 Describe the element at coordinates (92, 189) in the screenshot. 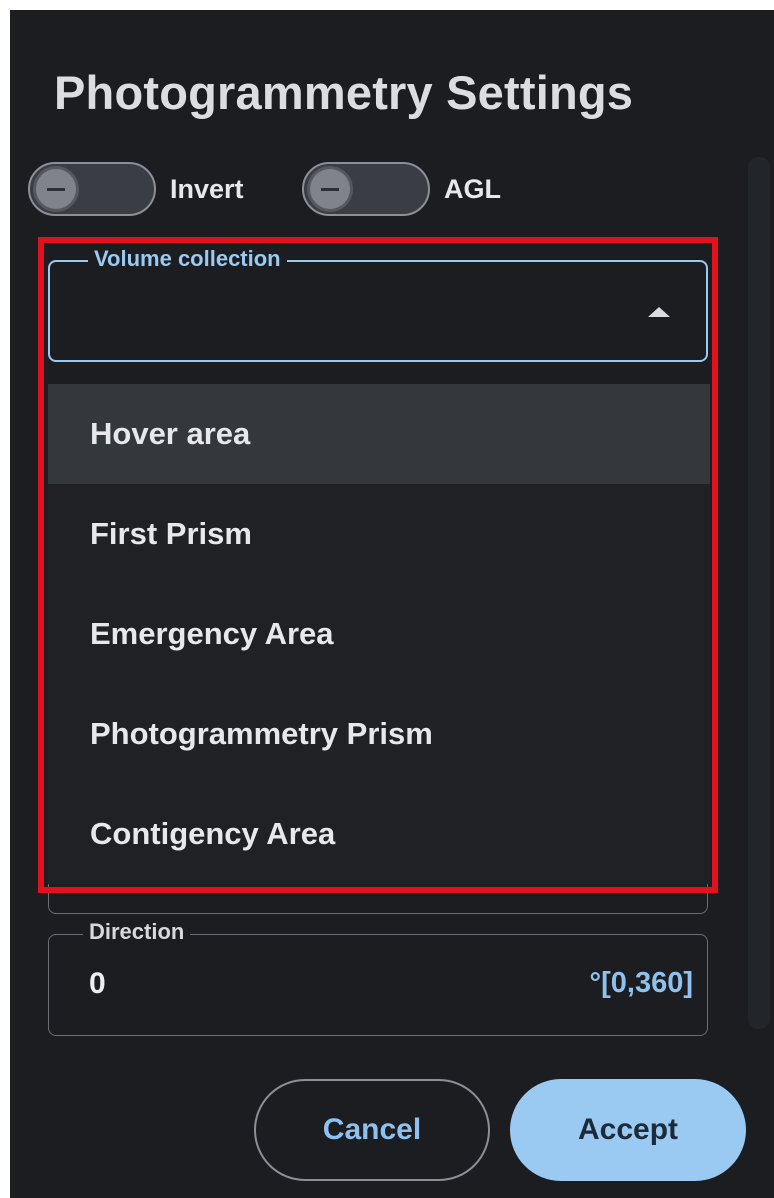

I see `invert-toggle-track` at that location.